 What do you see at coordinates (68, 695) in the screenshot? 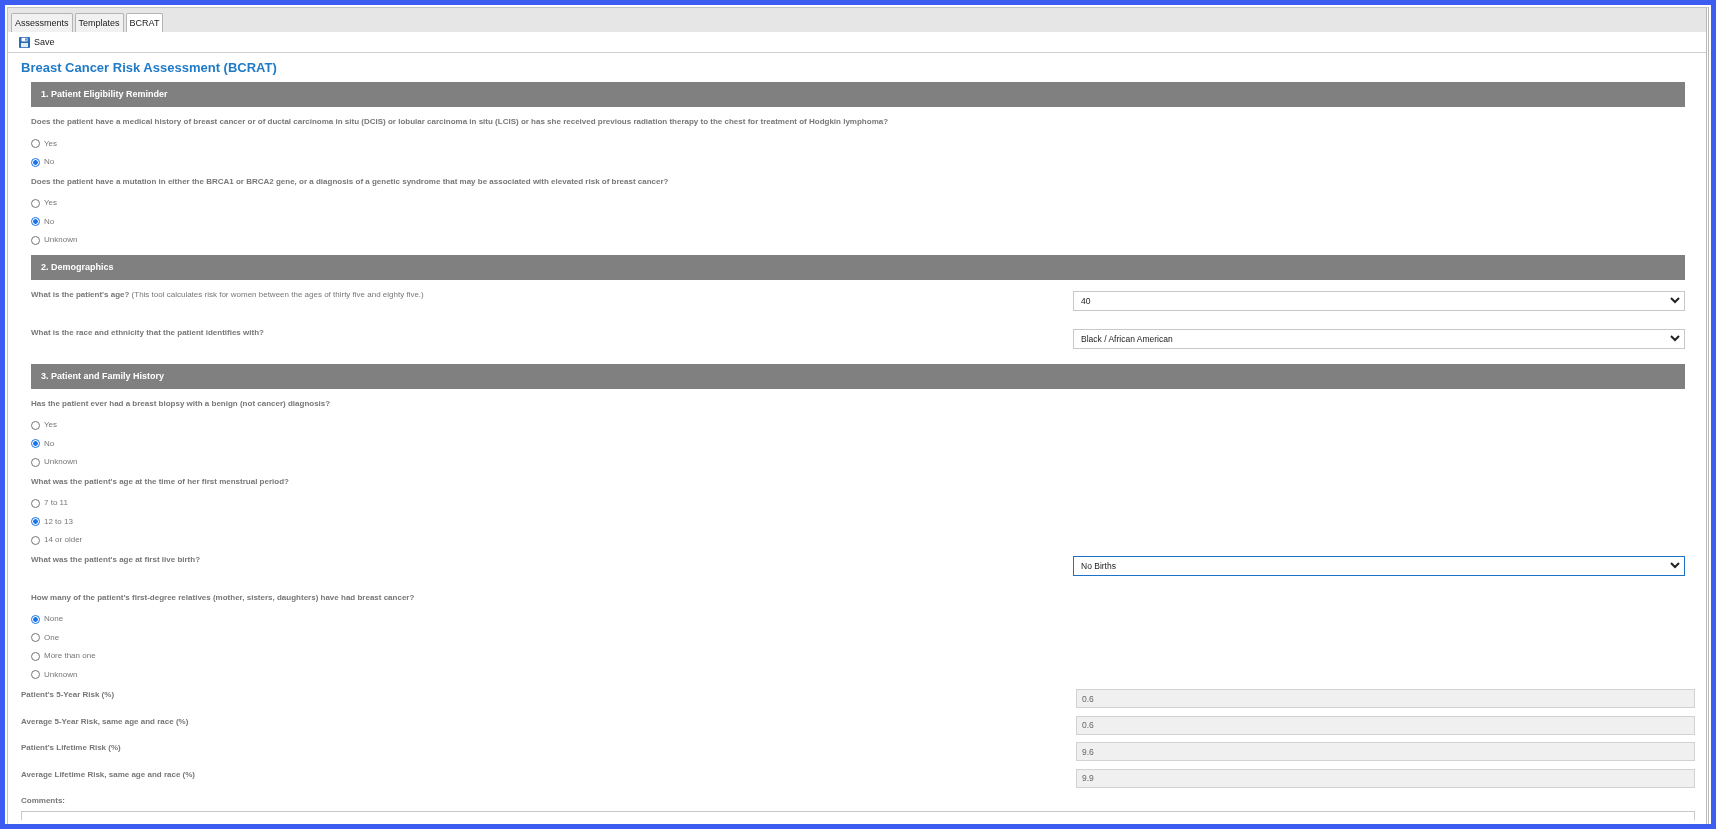
I see `result-label: Patient's 5-Year Risk (%)` at bounding box center [68, 695].